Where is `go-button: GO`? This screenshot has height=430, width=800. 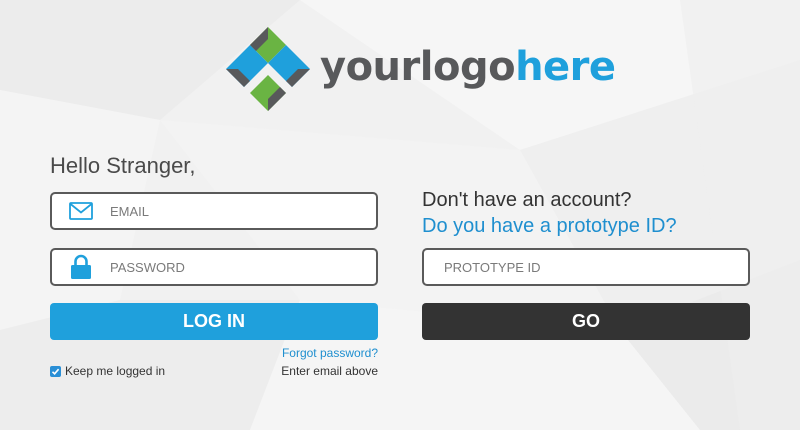
go-button: GO is located at coordinates (586, 321).